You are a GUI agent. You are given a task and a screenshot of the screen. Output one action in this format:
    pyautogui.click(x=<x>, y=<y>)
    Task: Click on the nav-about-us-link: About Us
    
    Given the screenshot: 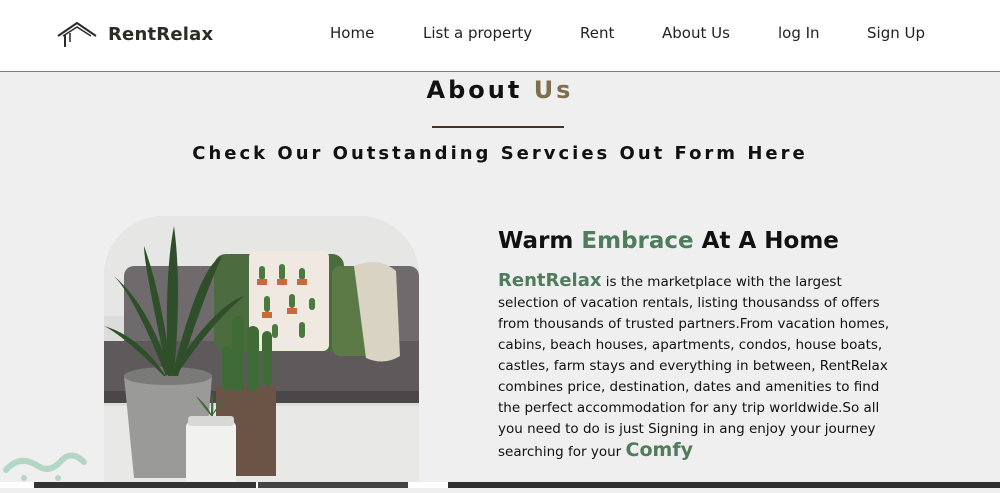 What is the action you would take?
    pyautogui.click(x=696, y=33)
    